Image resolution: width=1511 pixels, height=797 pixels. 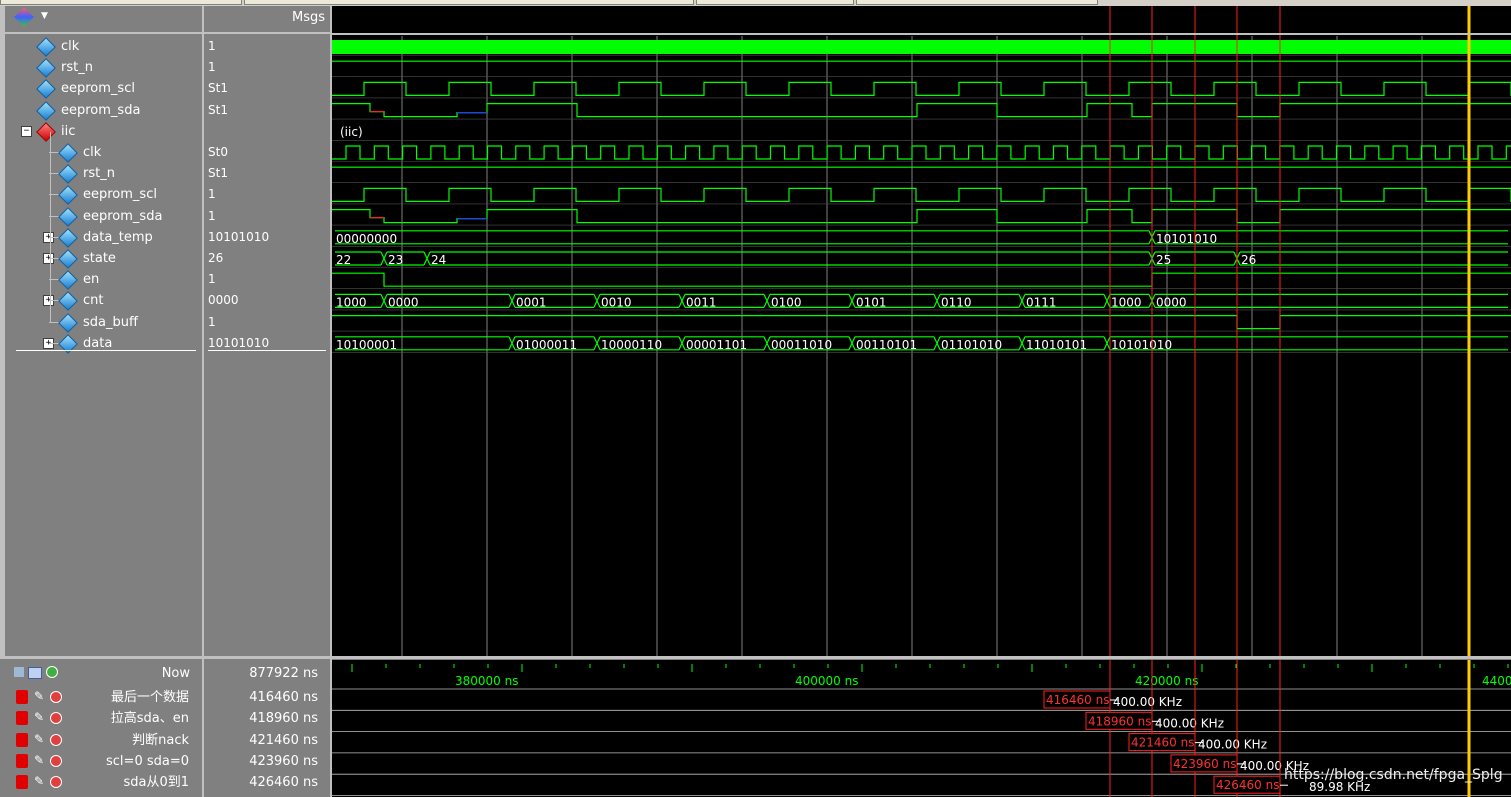 What do you see at coordinates (351, 302) in the screenshot?
I see `bus-value-label: 1000` at bounding box center [351, 302].